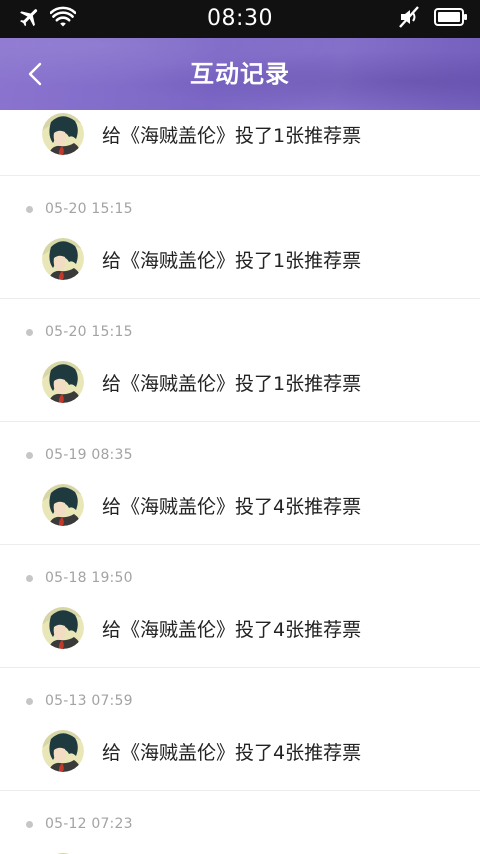 This screenshot has height=854, width=480. Describe the element at coordinates (89, 824) in the screenshot. I see `record-time: 05-12 07:23` at that location.